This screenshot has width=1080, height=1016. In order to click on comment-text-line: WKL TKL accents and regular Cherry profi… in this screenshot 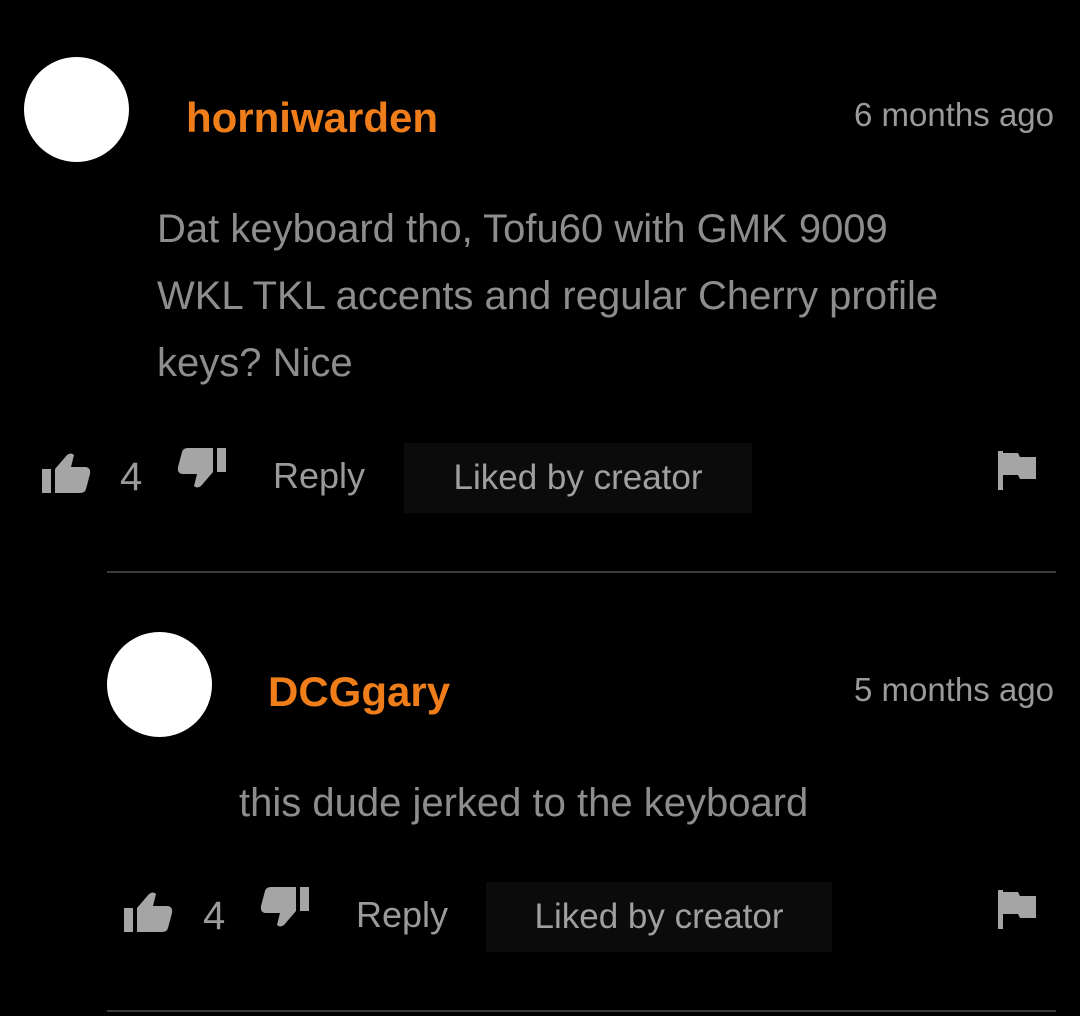, I will do `click(548, 296)`.